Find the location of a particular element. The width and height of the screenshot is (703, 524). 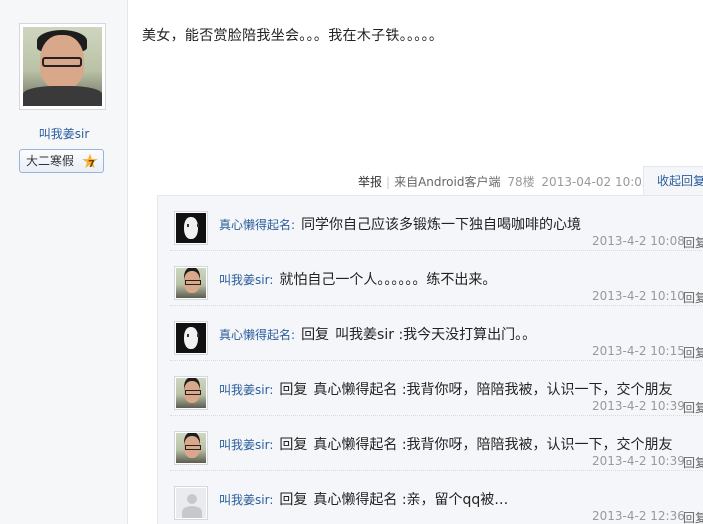

floor-number: 78楼 is located at coordinates (521, 182).